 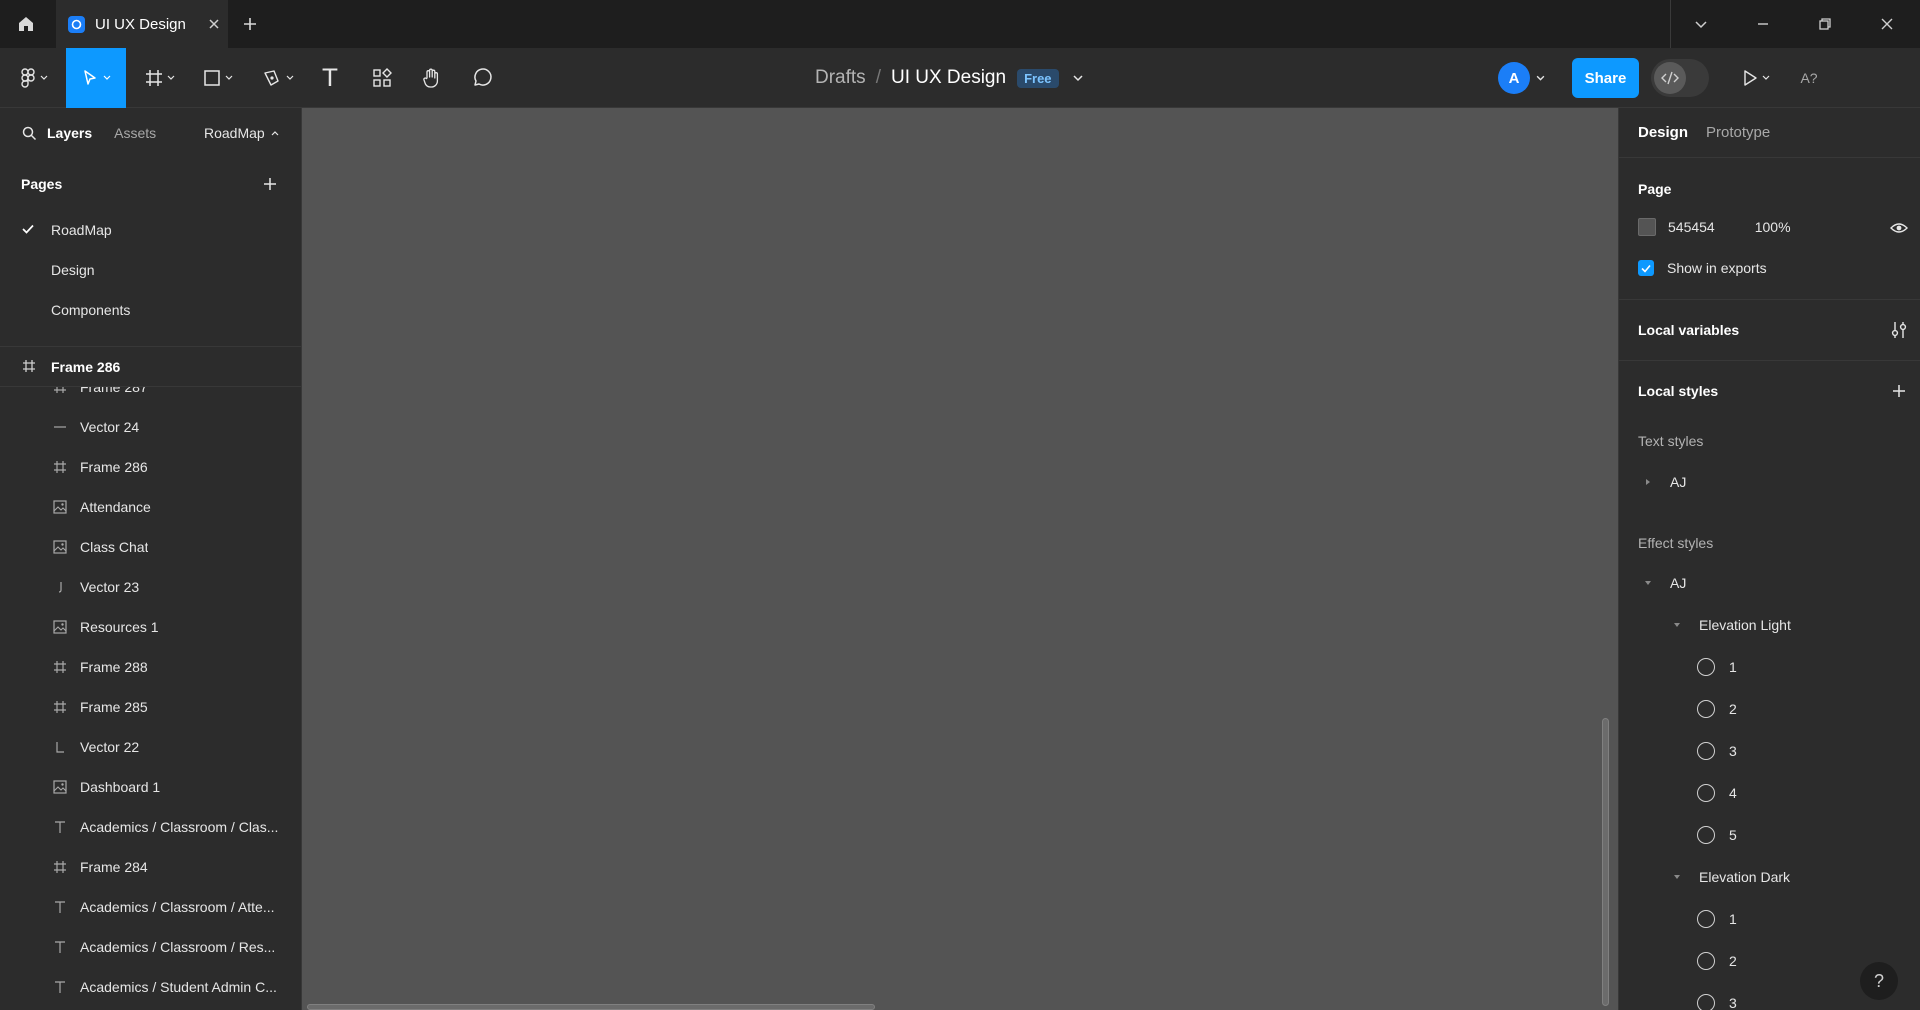 I want to click on left-panel-tabs: Layers Assets RoadMap, so click(x=150, y=133).